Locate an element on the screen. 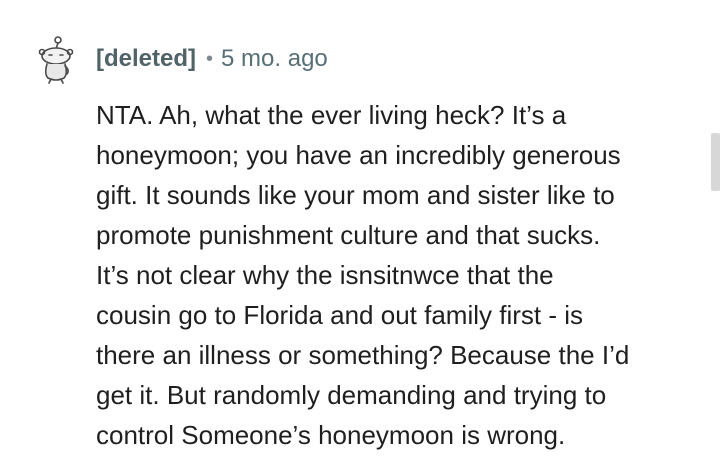  comment-meta: [deleted] • 5 mo. ago is located at coordinates (212, 59).